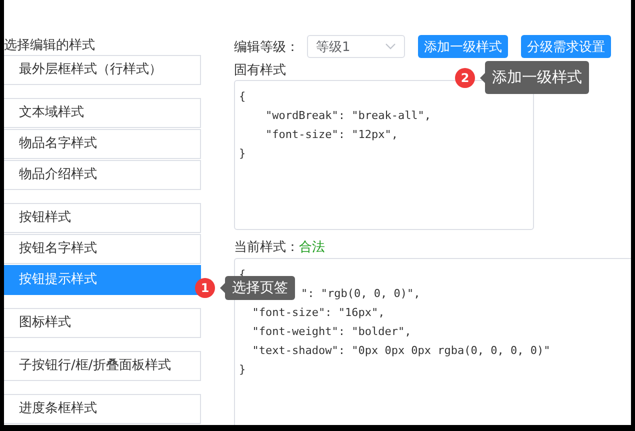 This screenshot has width=635, height=431. Describe the element at coordinates (356, 46) in the screenshot. I see `level-select: 等级1` at that location.